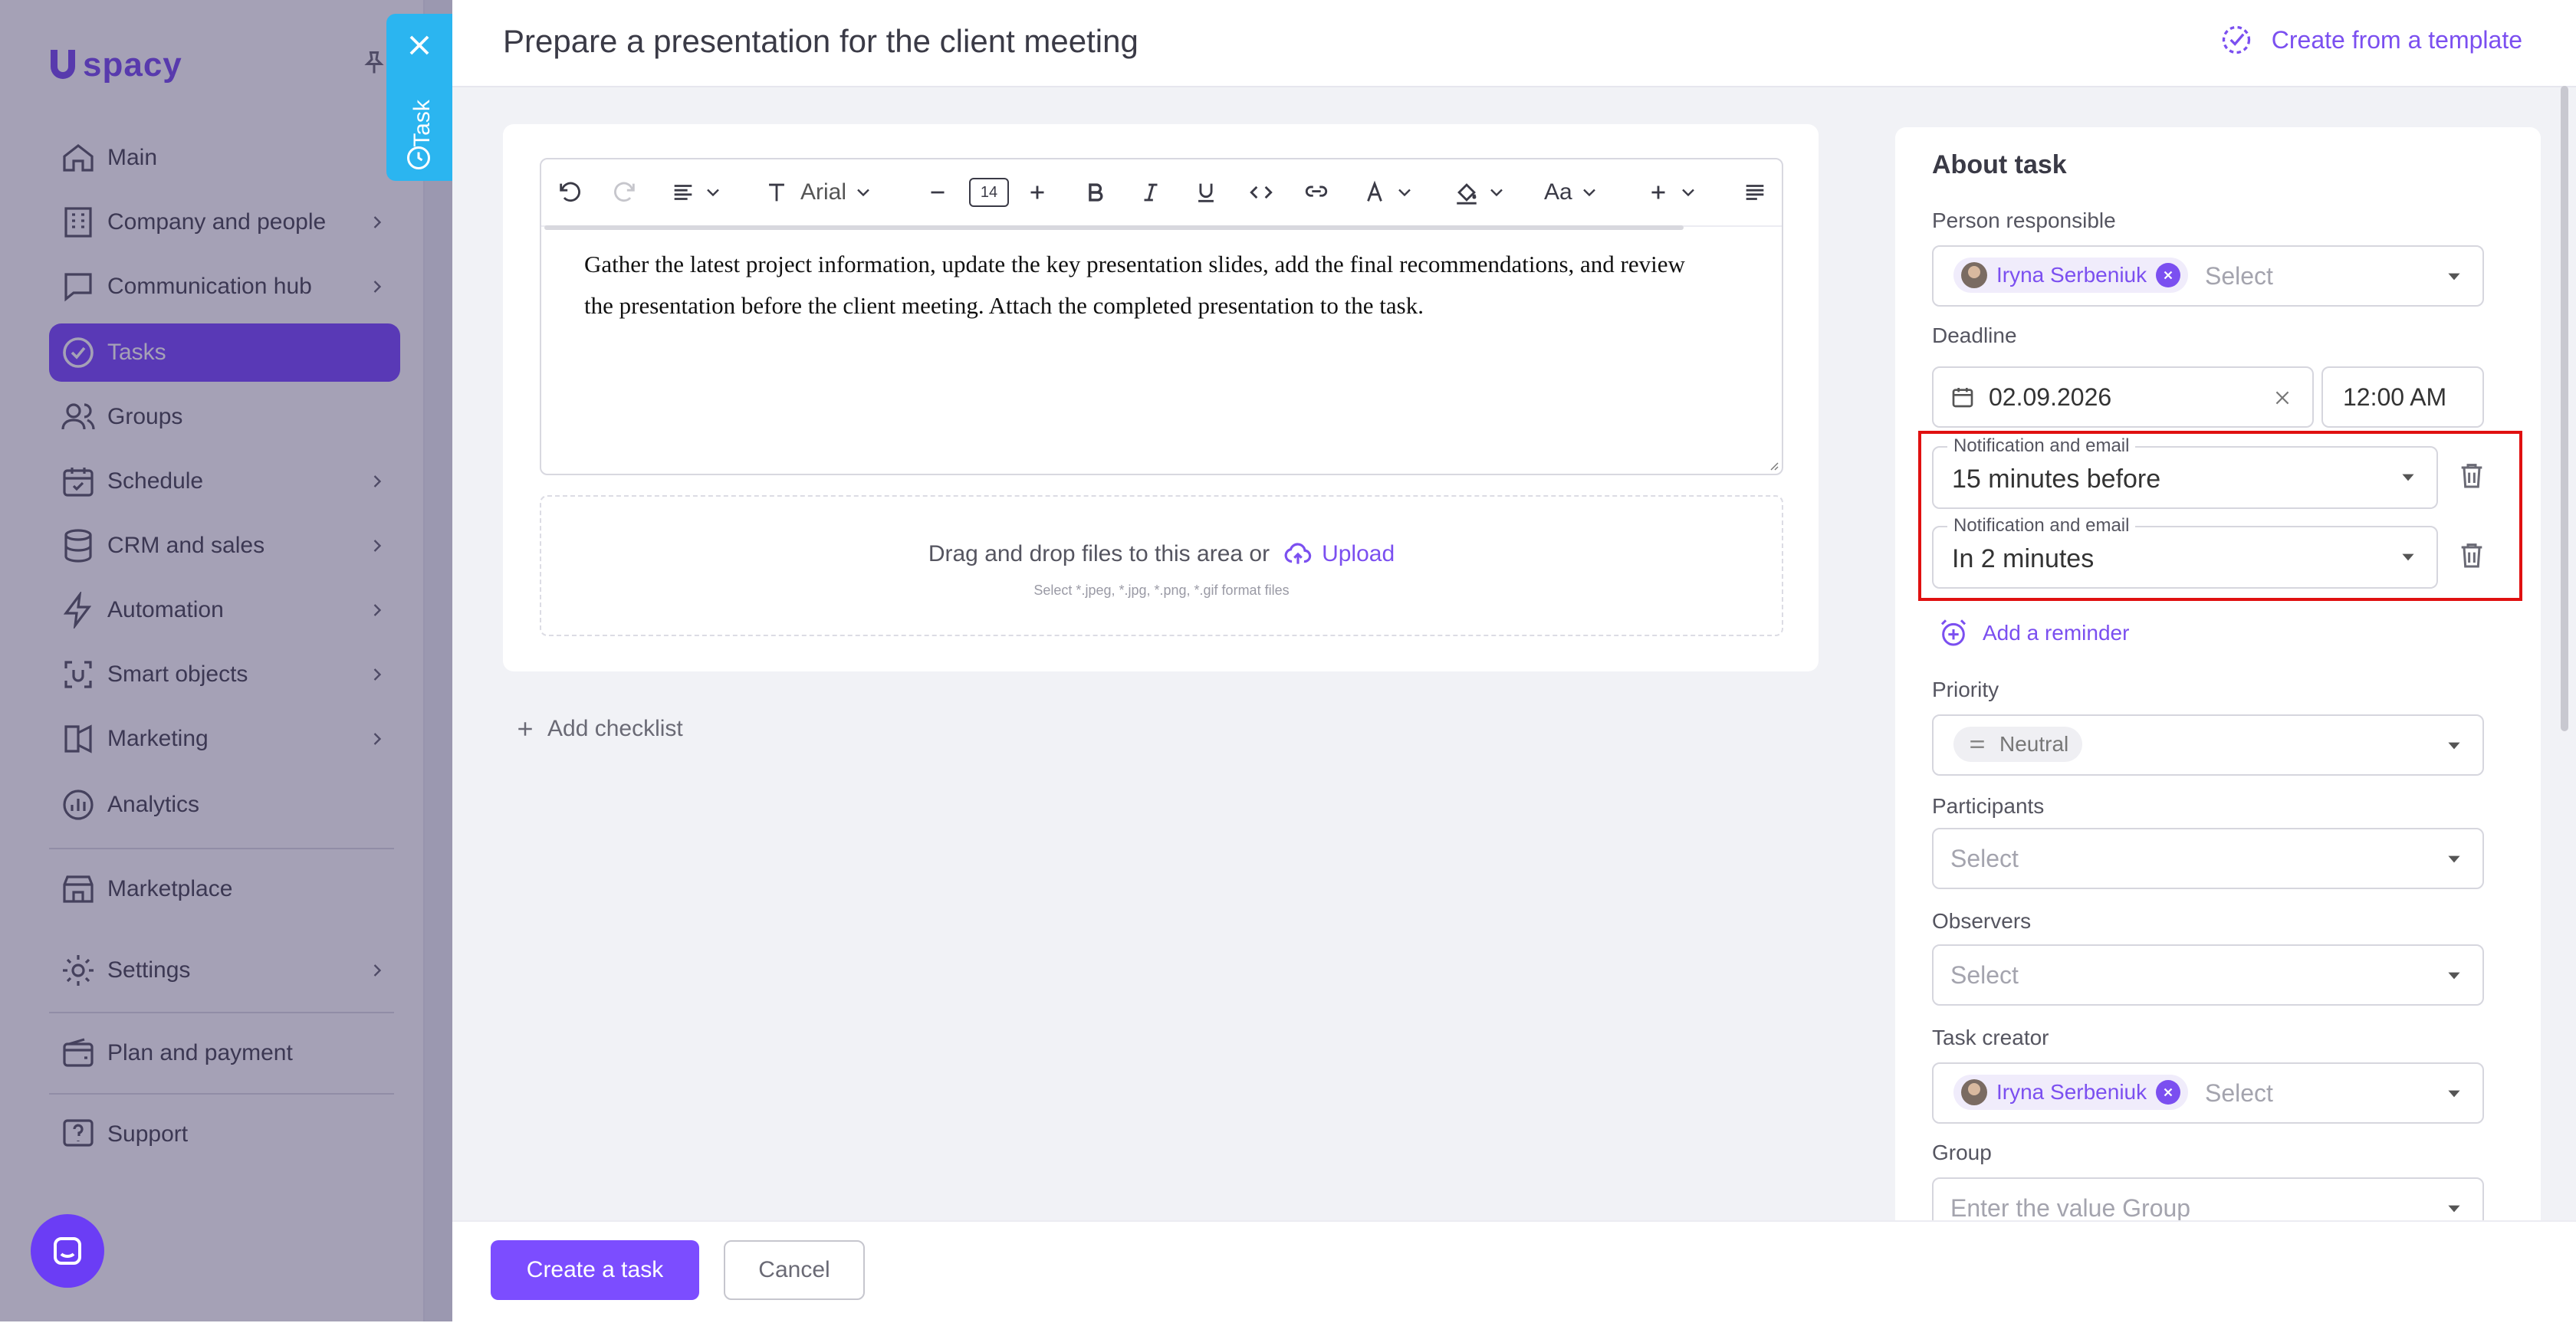 Image resolution: width=2576 pixels, height=1323 pixels. I want to click on add-reminder-label: Add a reminder, so click(2056, 633).